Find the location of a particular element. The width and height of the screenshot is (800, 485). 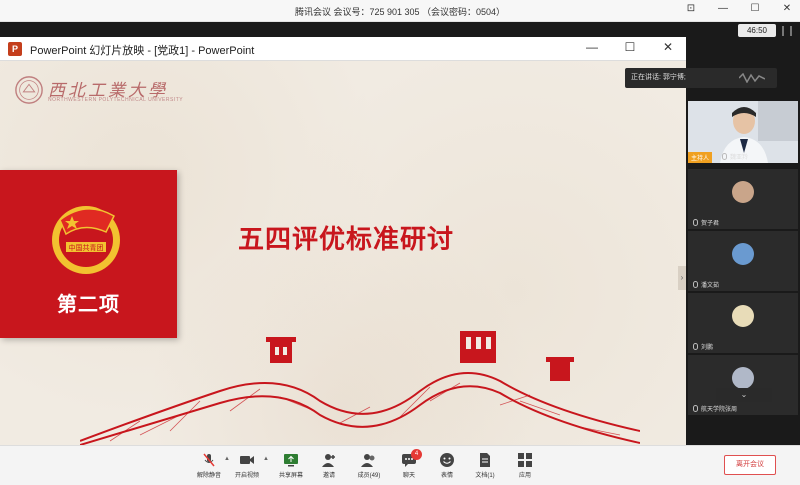

window-controls: ⊡ — ☐ ✕ is located at coordinates (739, 8).